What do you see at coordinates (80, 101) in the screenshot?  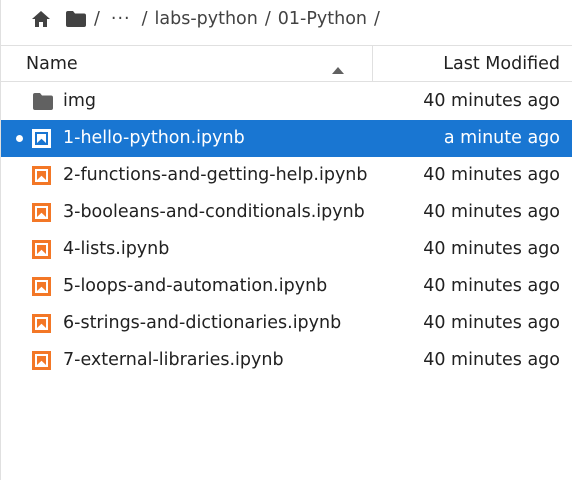 I see `file-name: img` at bounding box center [80, 101].